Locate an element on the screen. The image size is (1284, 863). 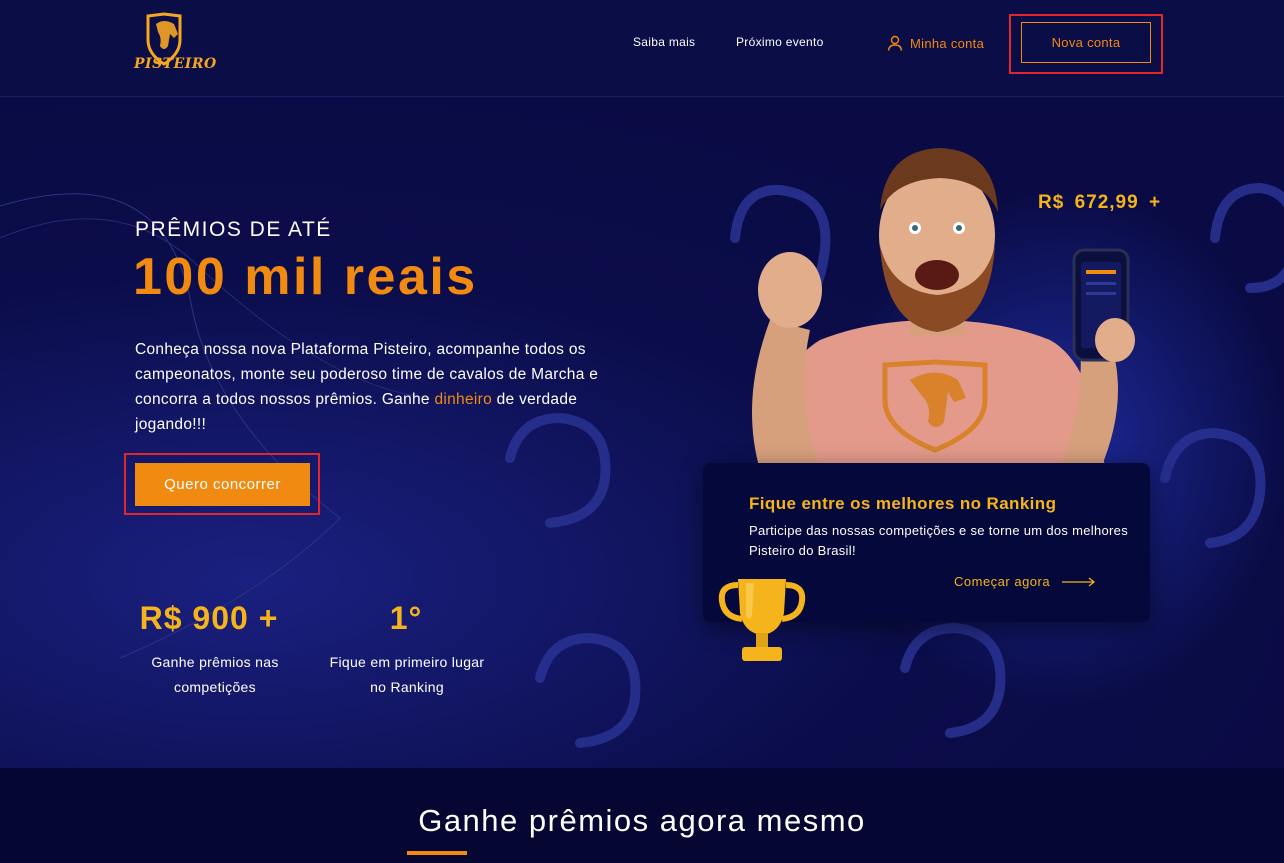
nav-proximo-evento: Próximo evento is located at coordinates (780, 42).